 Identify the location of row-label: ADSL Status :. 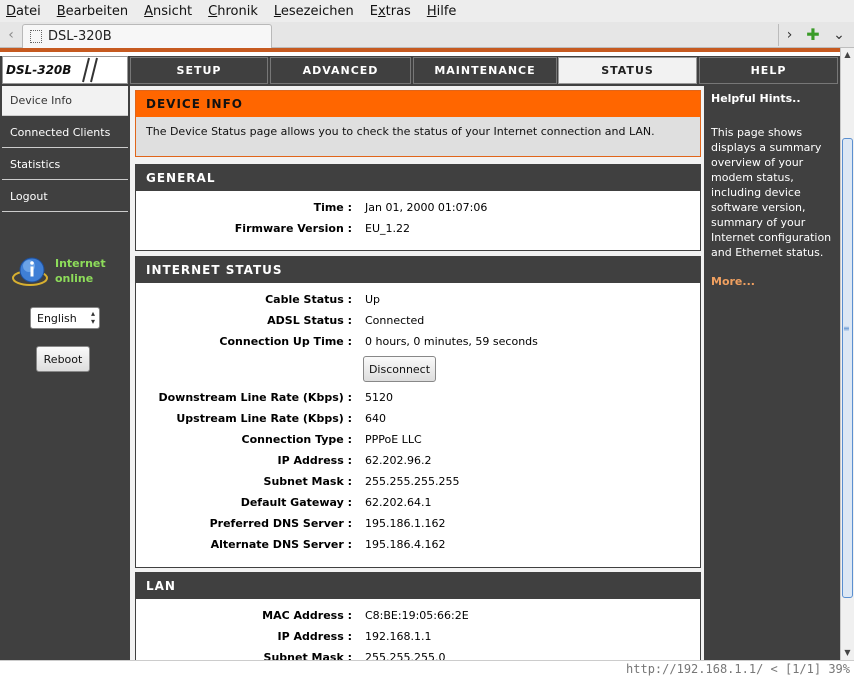
(309, 320).